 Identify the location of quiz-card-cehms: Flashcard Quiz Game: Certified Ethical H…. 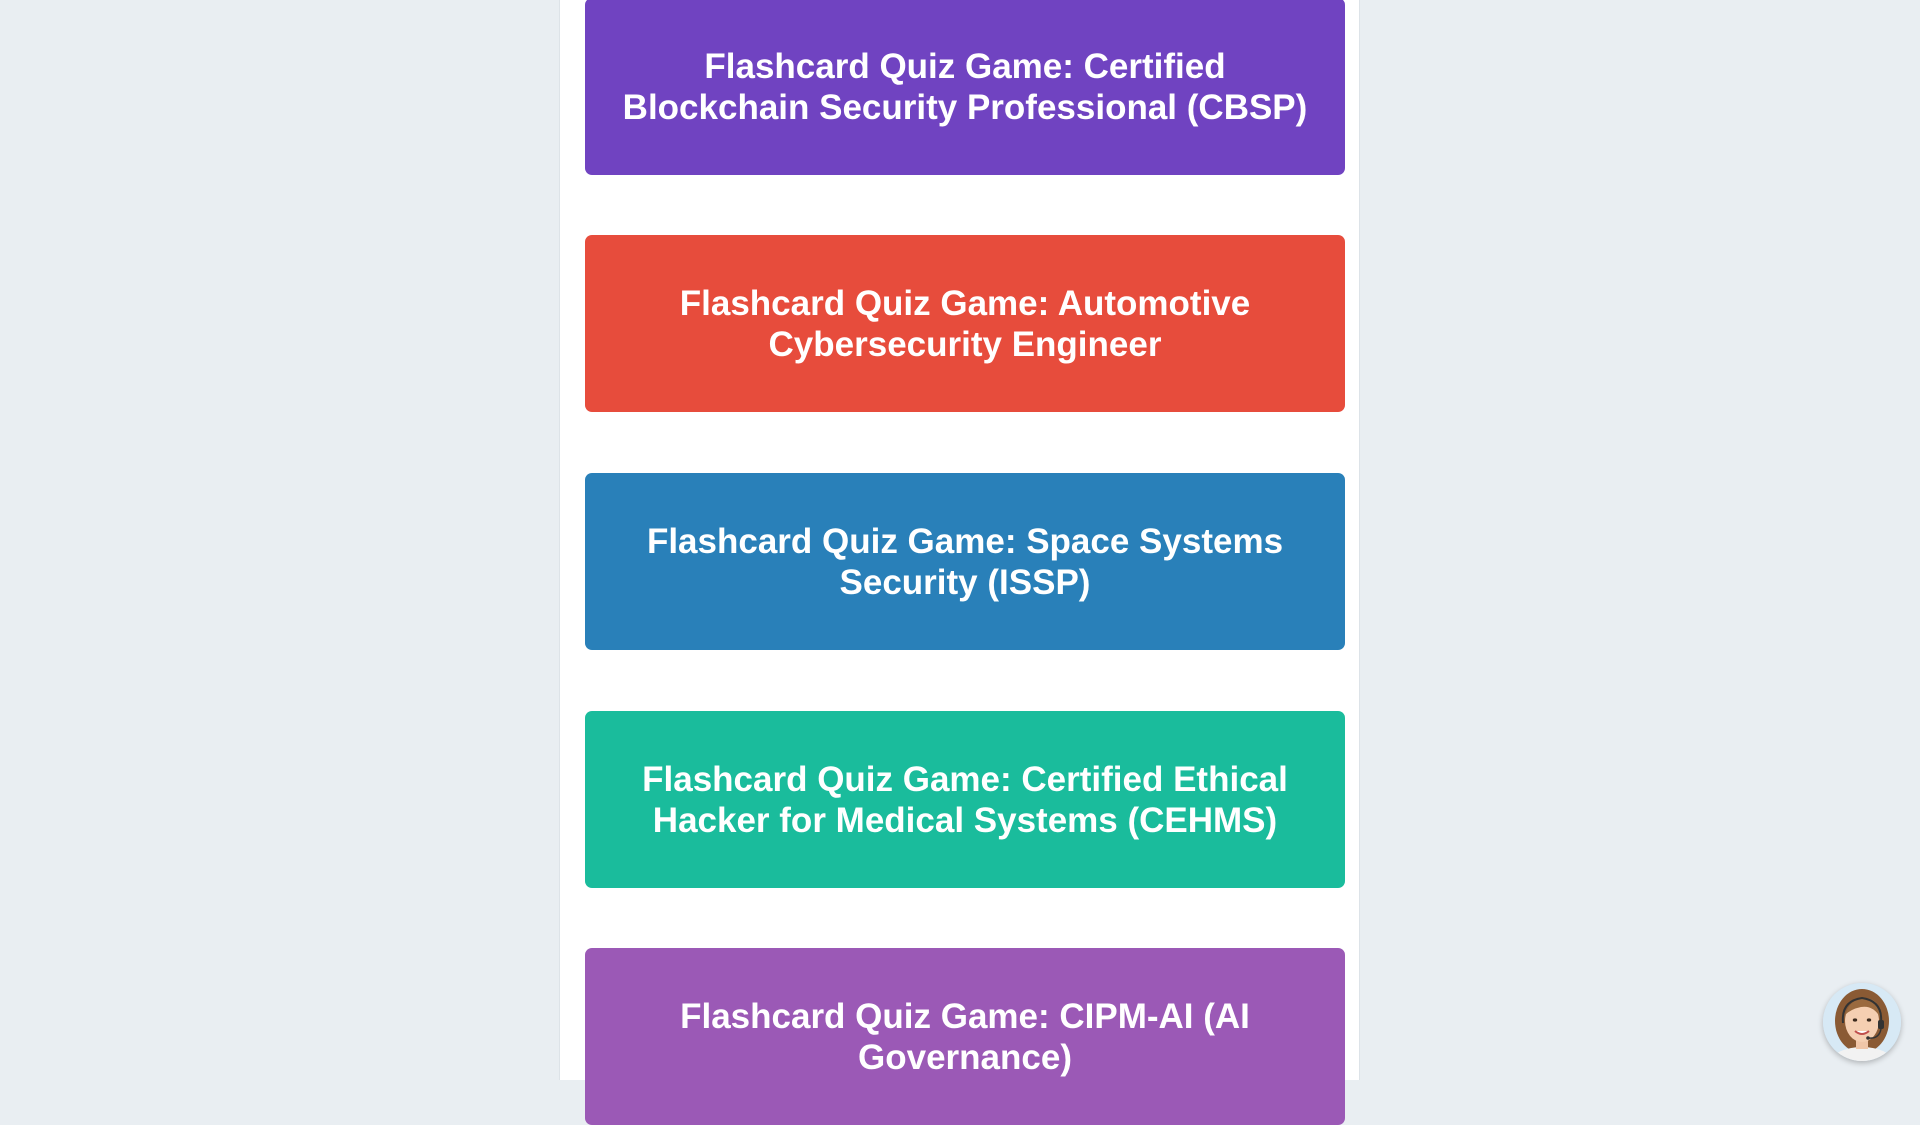
(965, 799).